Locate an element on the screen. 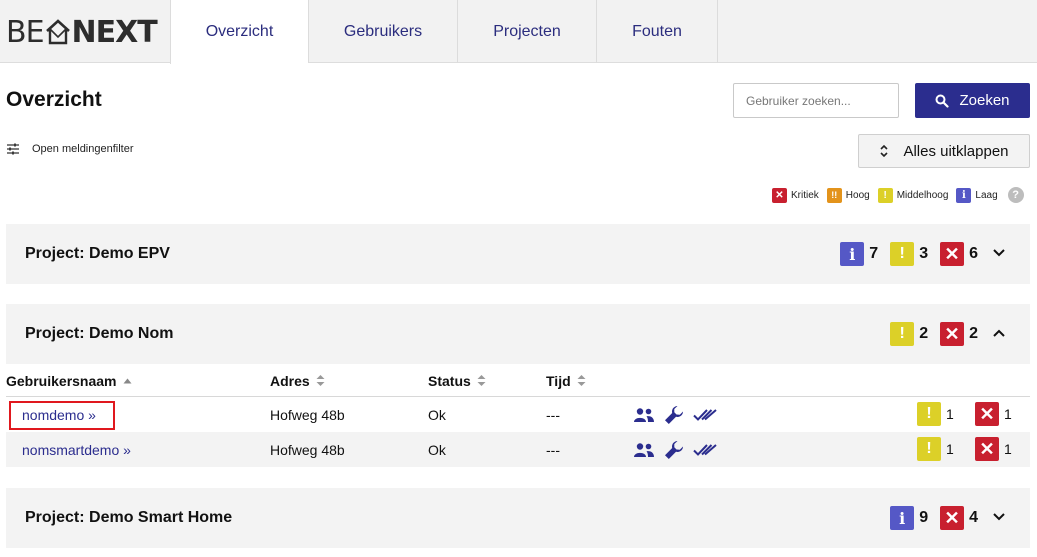 The height and width of the screenshot is (557, 1037). legend-high: !! Hoog is located at coordinates (848, 195).